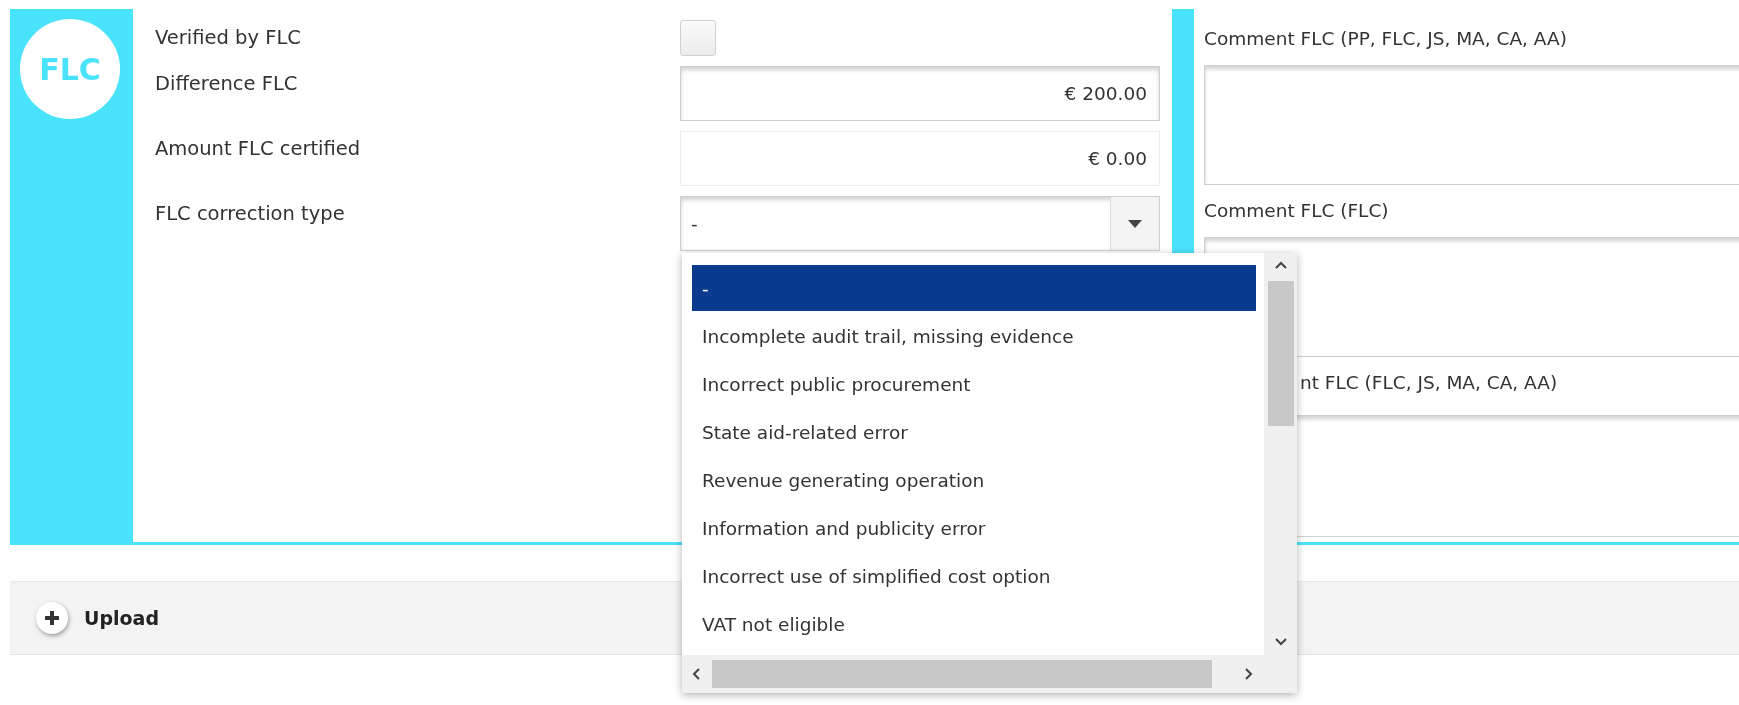 The width and height of the screenshot is (1739, 705). Describe the element at coordinates (70, 69) in the screenshot. I see `flc-badge: FLC` at that location.